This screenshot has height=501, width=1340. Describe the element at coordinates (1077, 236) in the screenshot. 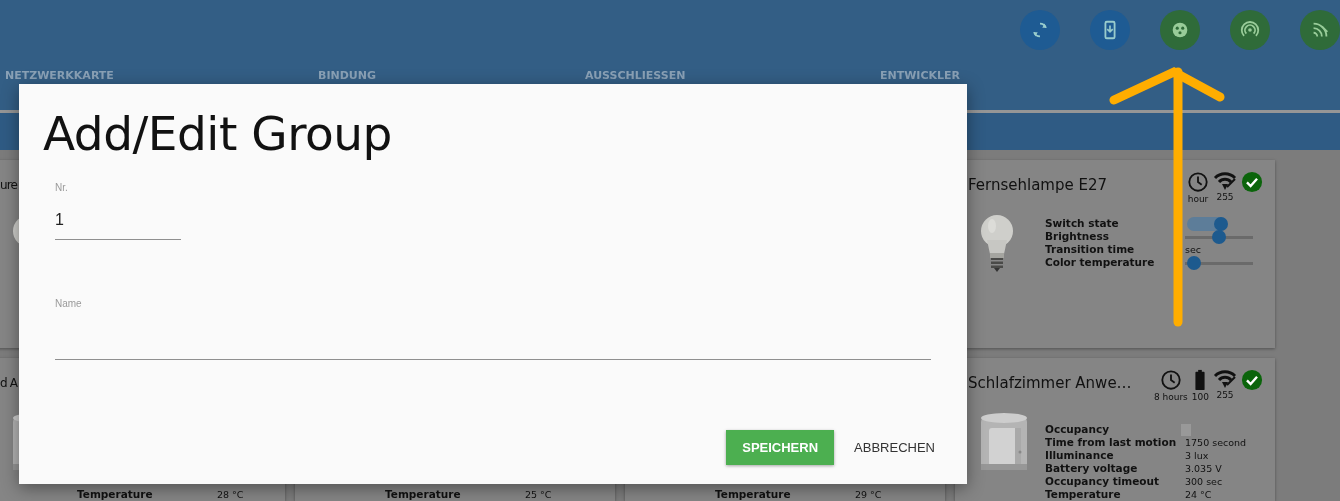

I see `property-label: Brightness` at that location.